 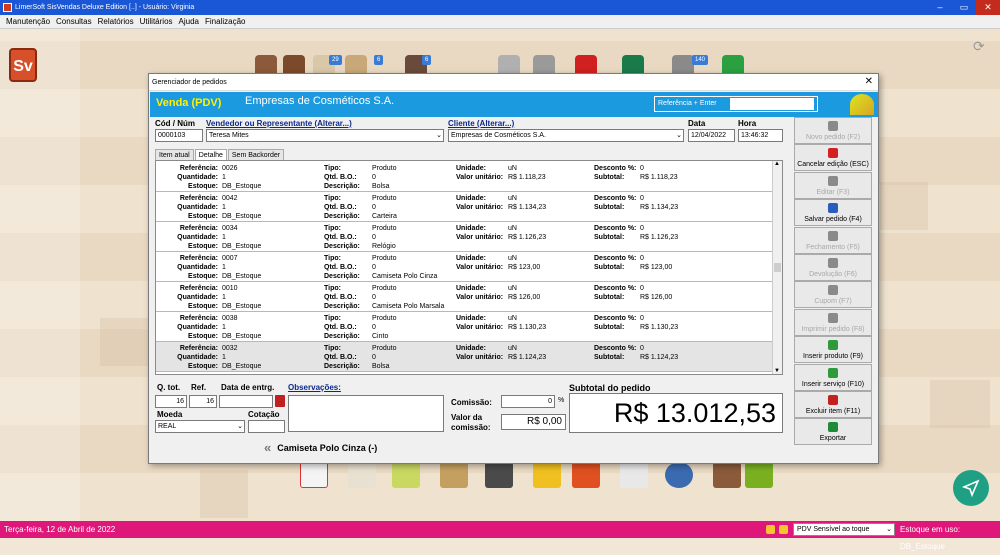 What do you see at coordinates (342, 246) in the screenshot?
I see `desc-label: Descrição:` at bounding box center [342, 246].